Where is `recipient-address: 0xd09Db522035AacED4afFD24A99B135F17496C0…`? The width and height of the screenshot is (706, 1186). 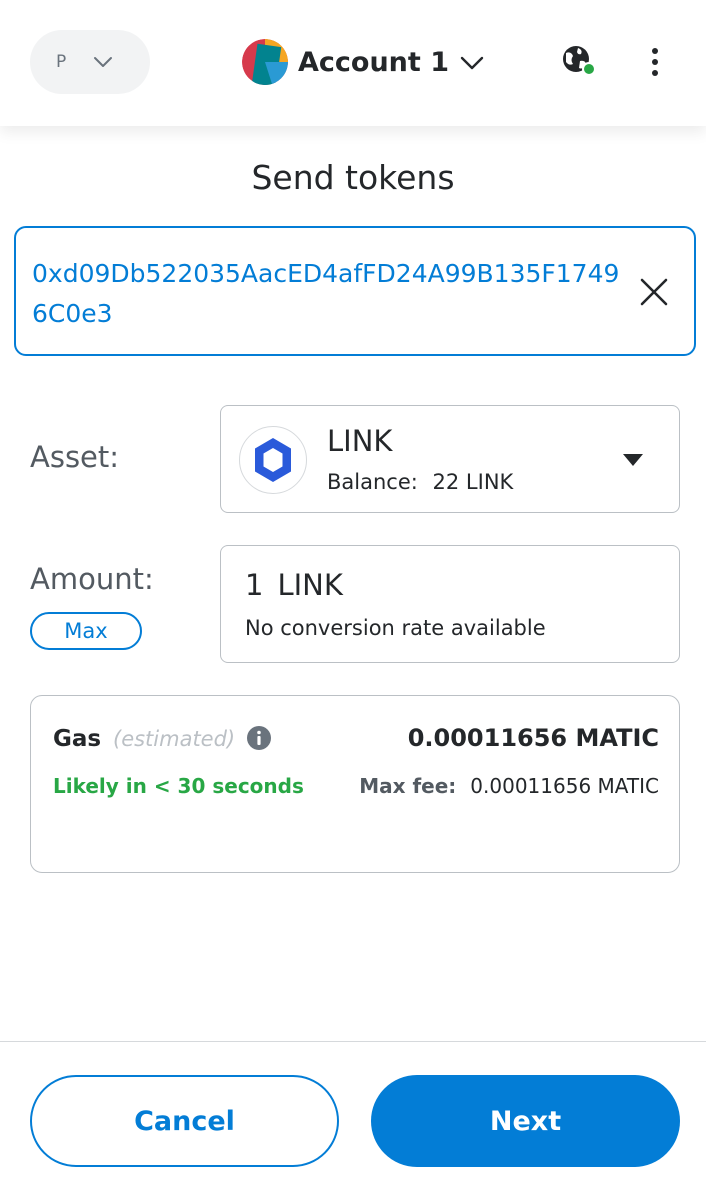
recipient-address: 0xd09Db522035AacED4afFD24A99B135F17496C0… is located at coordinates (327, 294).